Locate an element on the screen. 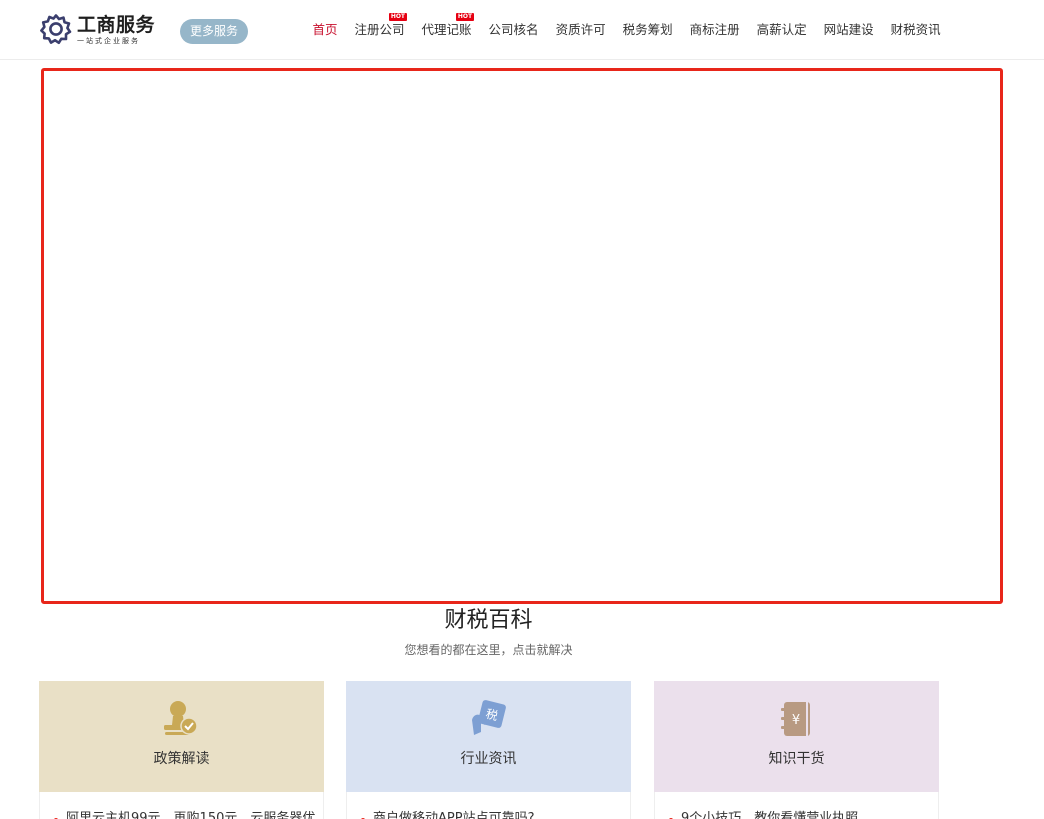 The width and height of the screenshot is (1044, 819). nav-item-trademark: 商标注册 is located at coordinates (714, 30).